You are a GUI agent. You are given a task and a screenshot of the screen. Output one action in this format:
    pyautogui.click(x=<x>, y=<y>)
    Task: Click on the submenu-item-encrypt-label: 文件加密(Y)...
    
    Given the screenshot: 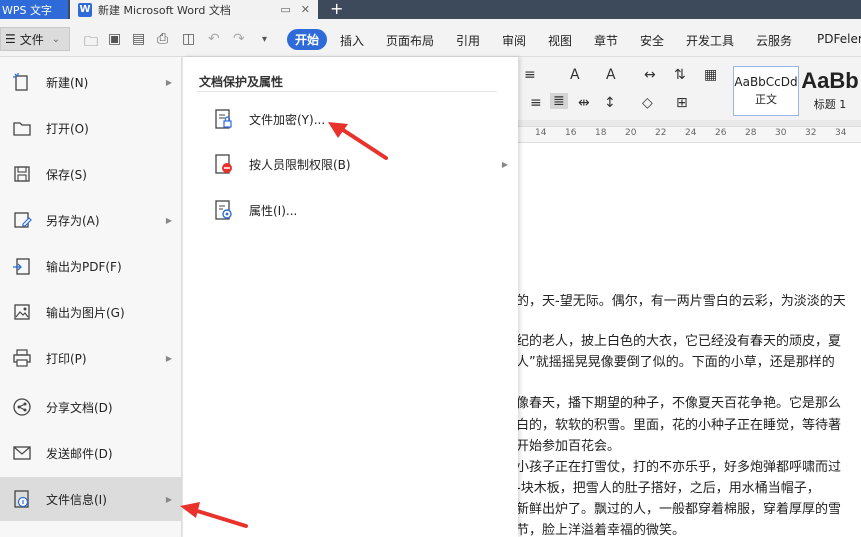 What is the action you would take?
    pyautogui.click(x=287, y=119)
    